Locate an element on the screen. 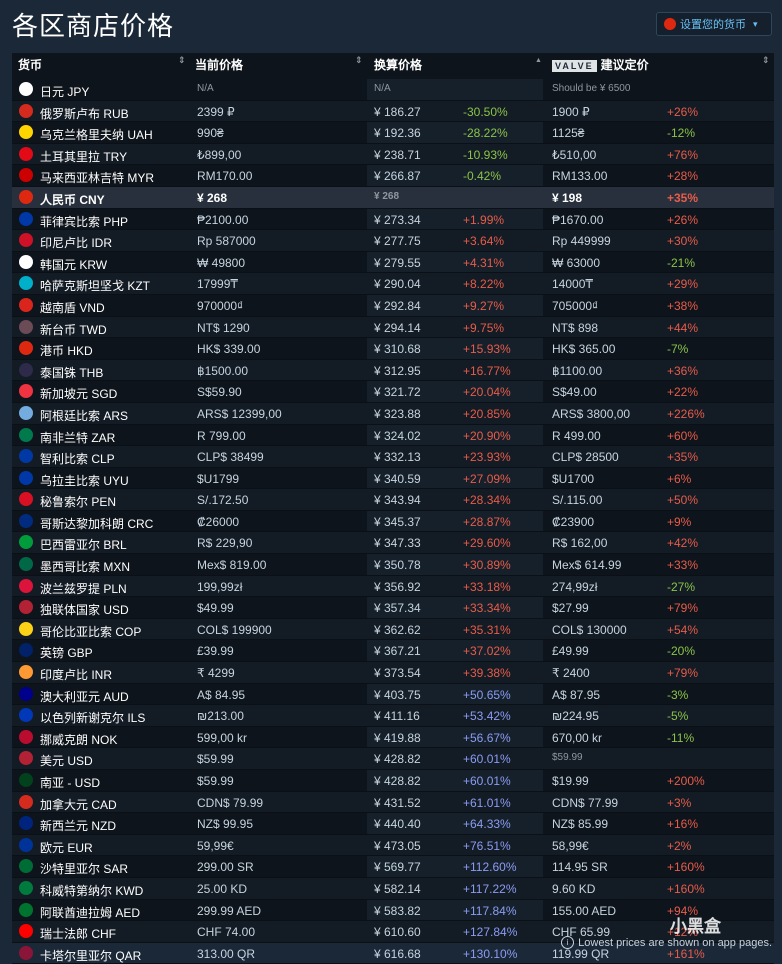  converted-diff: -30.50% is located at coordinates (485, 111).